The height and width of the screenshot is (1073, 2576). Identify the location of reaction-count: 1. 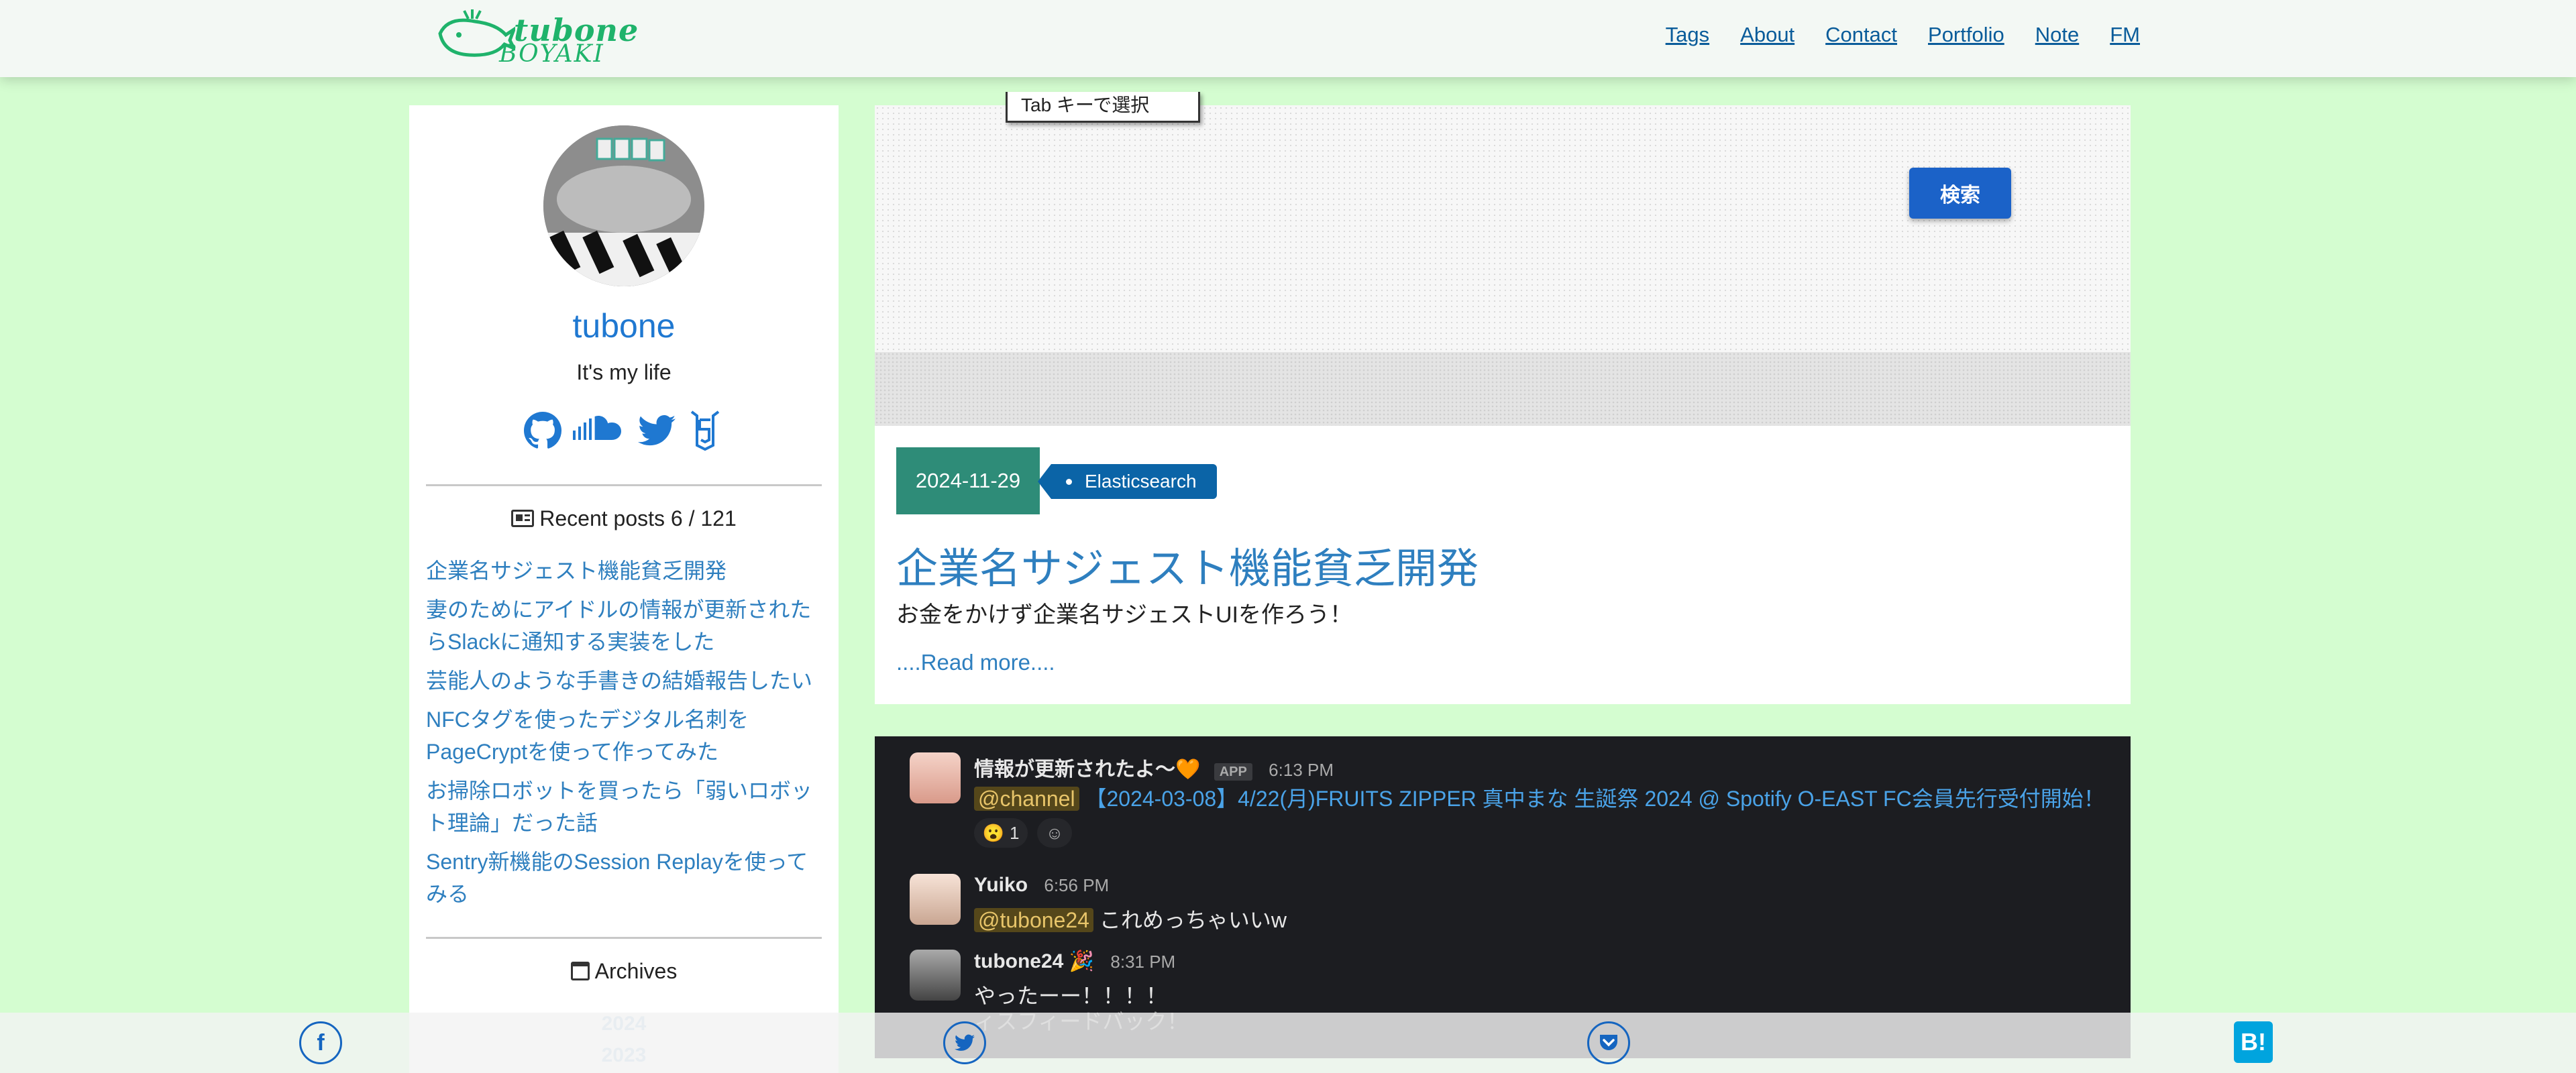
(1014, 832).